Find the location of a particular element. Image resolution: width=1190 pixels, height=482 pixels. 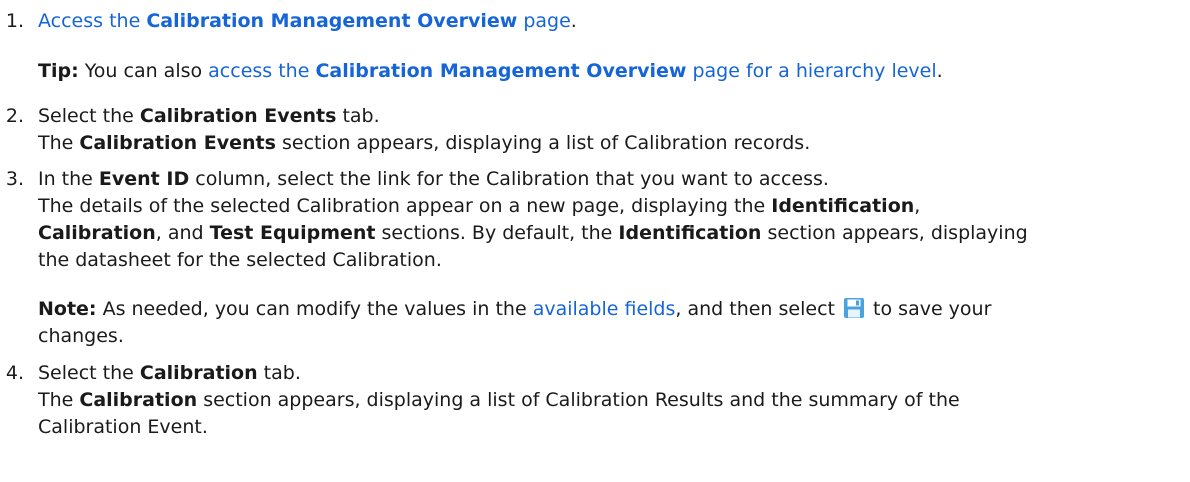

note-label: Note: is located at coordinates (67, 309).